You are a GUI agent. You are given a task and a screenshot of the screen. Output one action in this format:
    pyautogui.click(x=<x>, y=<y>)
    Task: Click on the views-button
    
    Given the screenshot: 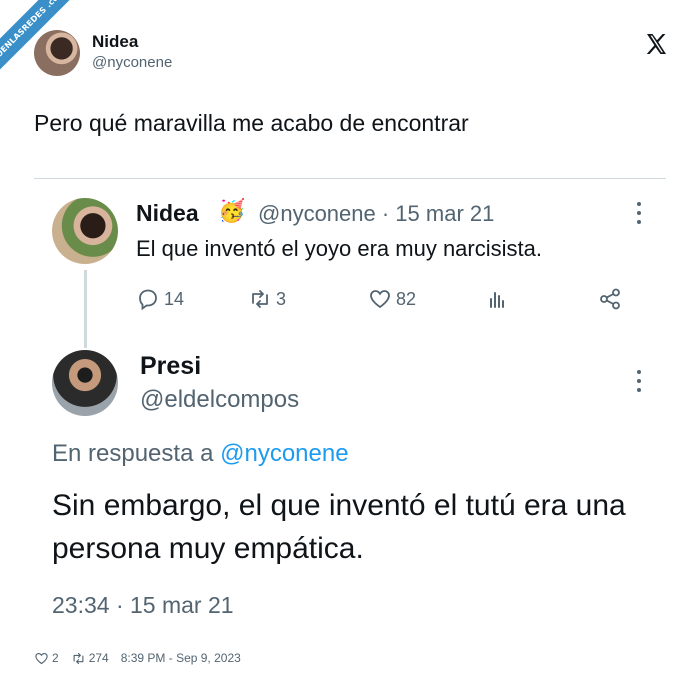 What is the action you would take?
    pyautogui.click(x=498, y=299)
    